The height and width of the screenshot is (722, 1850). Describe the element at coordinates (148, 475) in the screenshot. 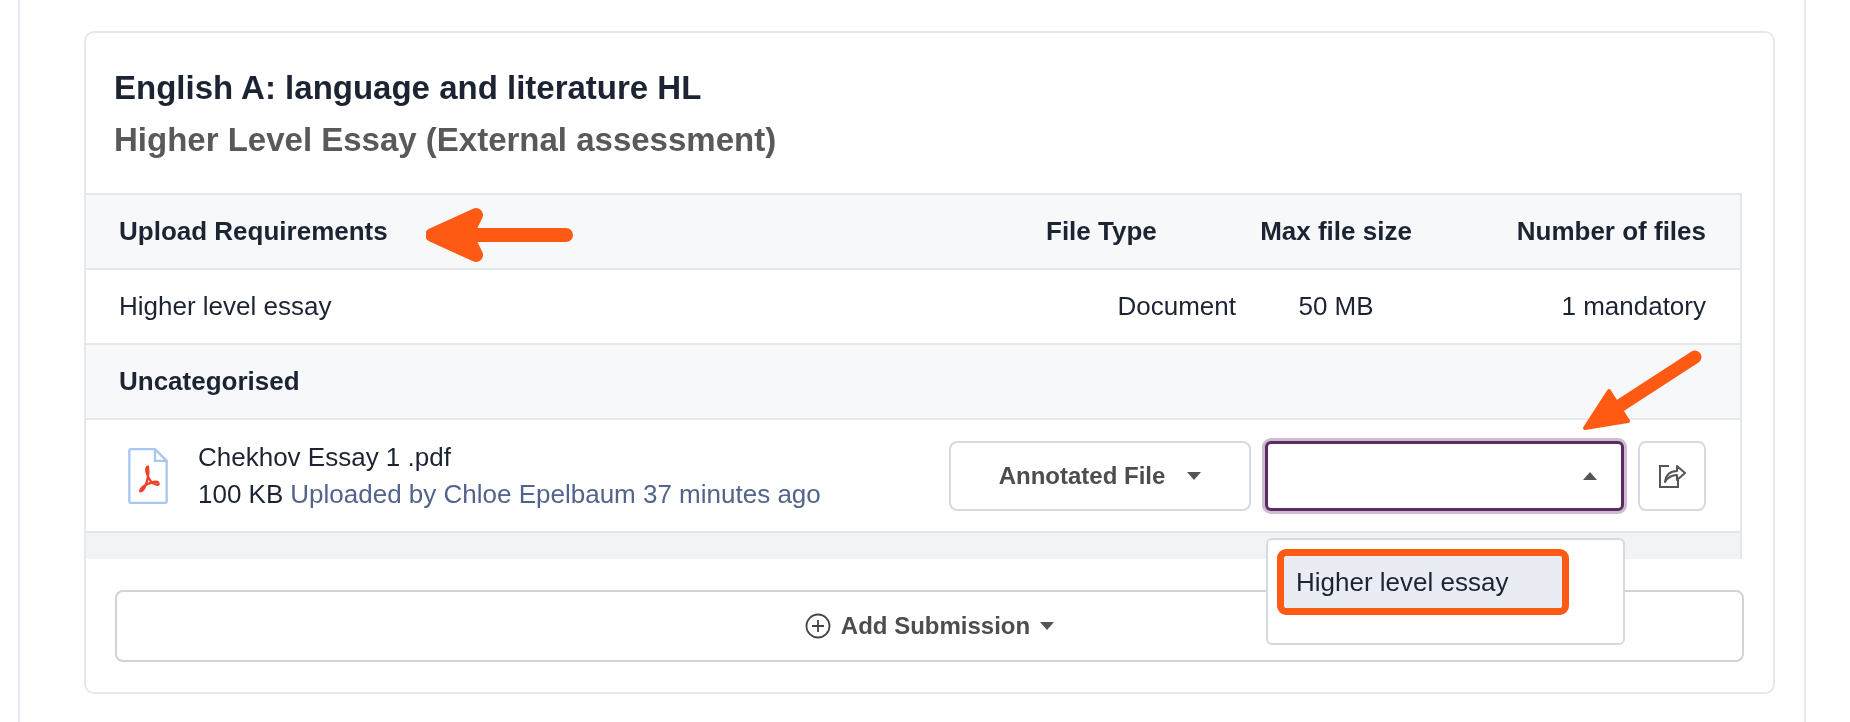

I see `pdf-file-icon` at that location.